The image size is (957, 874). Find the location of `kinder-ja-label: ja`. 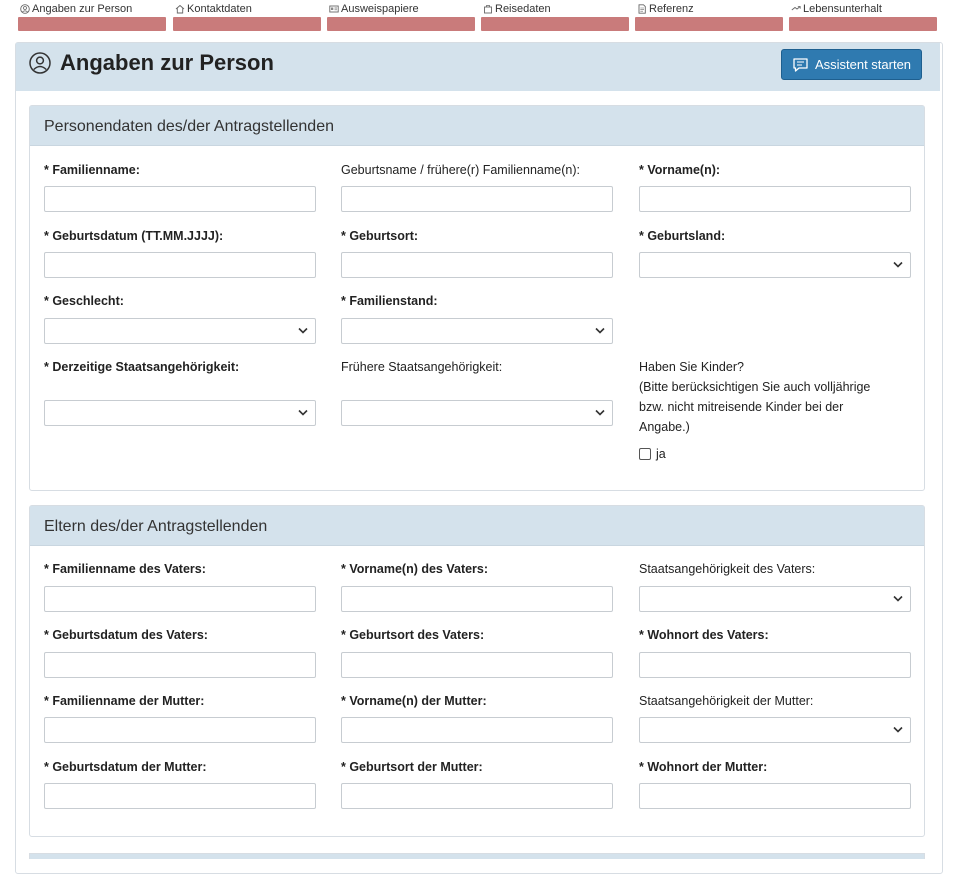

kinder-ja-label: ja is located at coordinates (661, 454).